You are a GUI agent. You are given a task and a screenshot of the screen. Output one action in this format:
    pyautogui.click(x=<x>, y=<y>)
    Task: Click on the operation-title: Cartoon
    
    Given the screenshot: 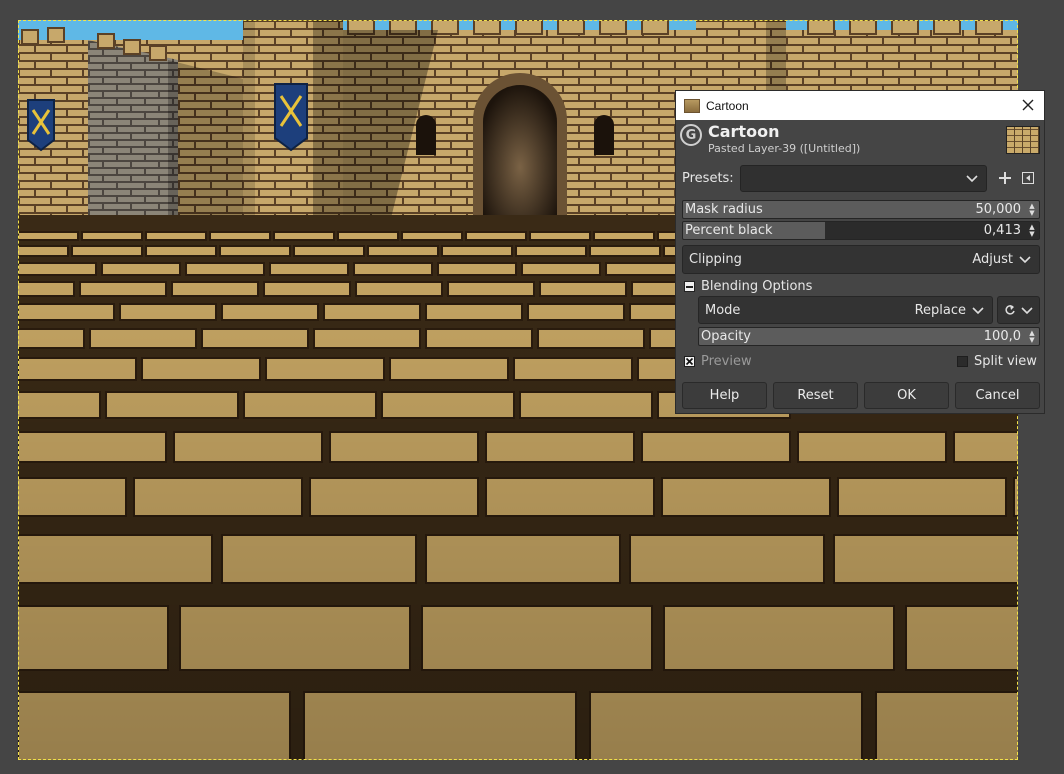 What is the action you would take?
    pyautogui.click(x=744, y=131)
    